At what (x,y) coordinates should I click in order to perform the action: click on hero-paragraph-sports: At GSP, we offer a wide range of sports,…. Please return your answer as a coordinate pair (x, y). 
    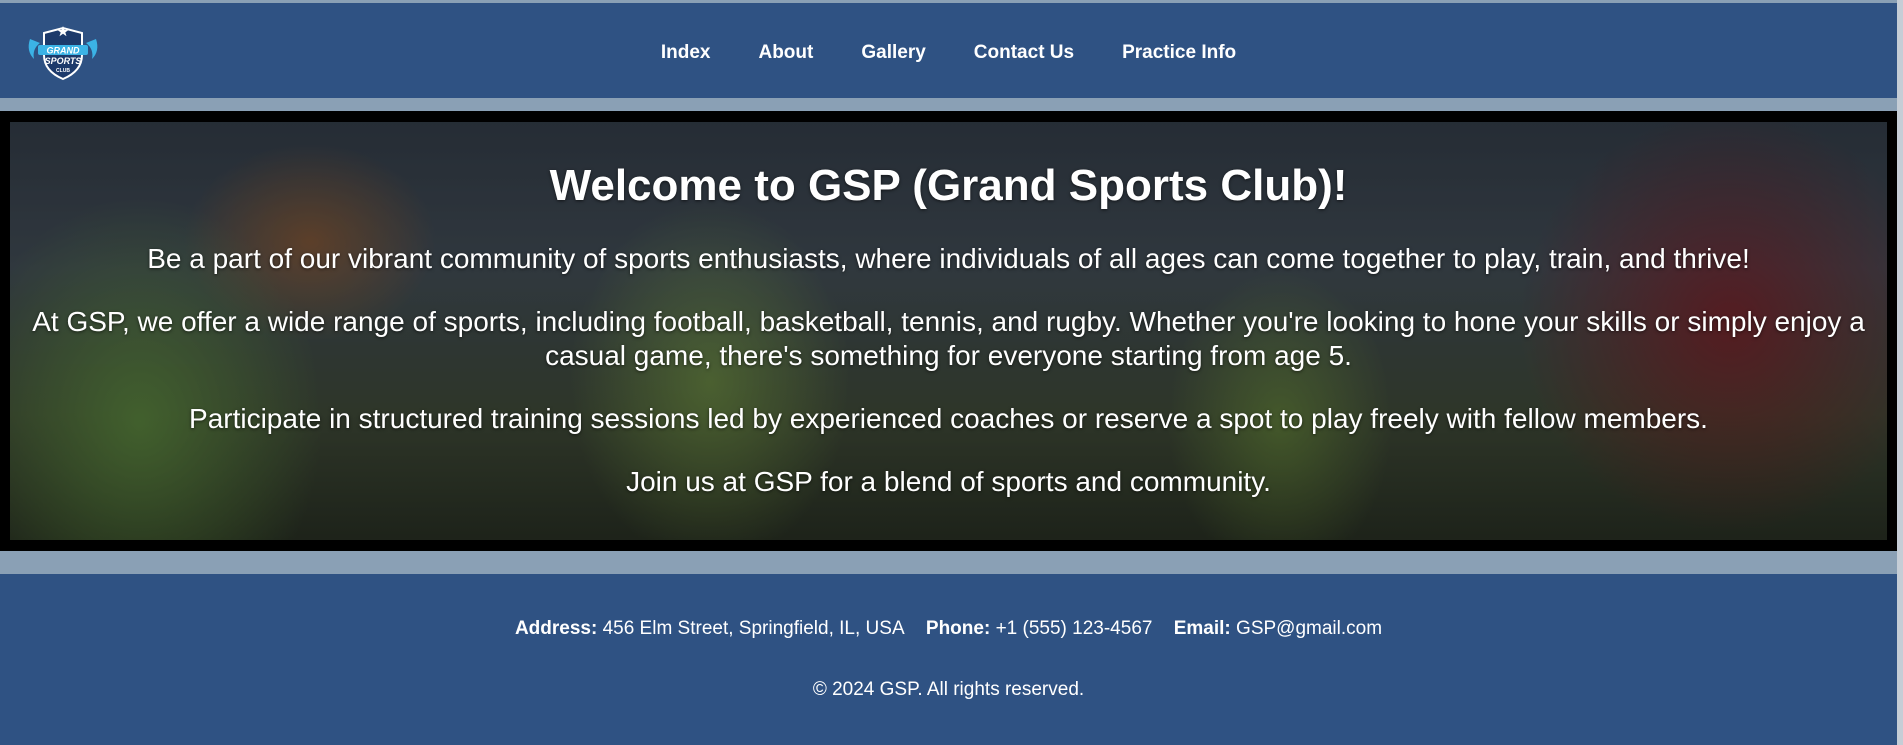
    Looking at the image, I should click on (948, 338).